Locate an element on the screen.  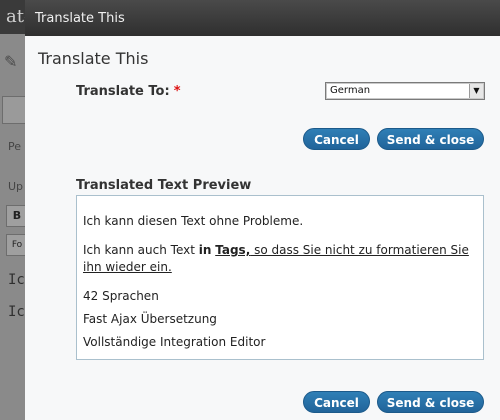
chevron-down-icon: ▼ is located at coordinates (476, 91).